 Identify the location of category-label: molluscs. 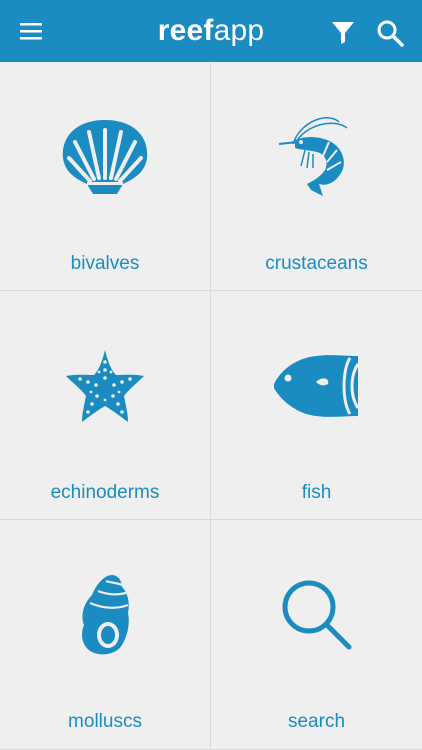
(105, 721).